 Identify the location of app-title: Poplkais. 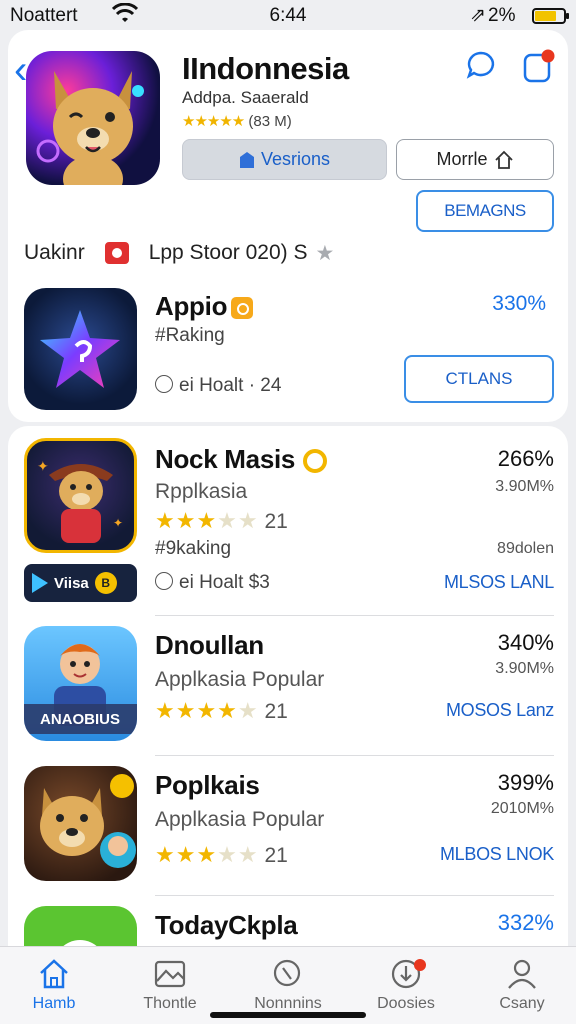
(207, 785).